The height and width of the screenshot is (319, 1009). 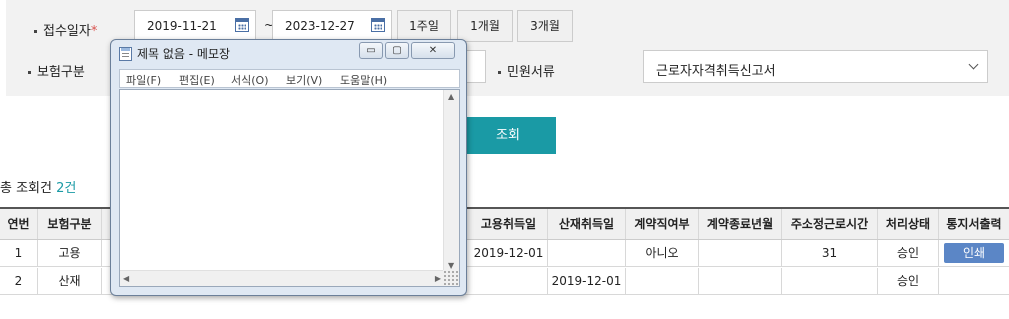 I want to click on col-header-status: 처리상태, so click(x=908, y=224).